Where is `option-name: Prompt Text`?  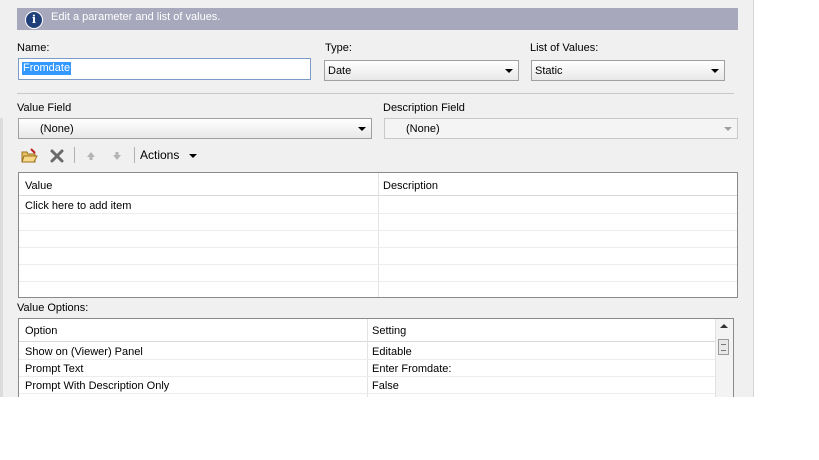 option-name: Prompt Text is located at coordinates (54, 369).